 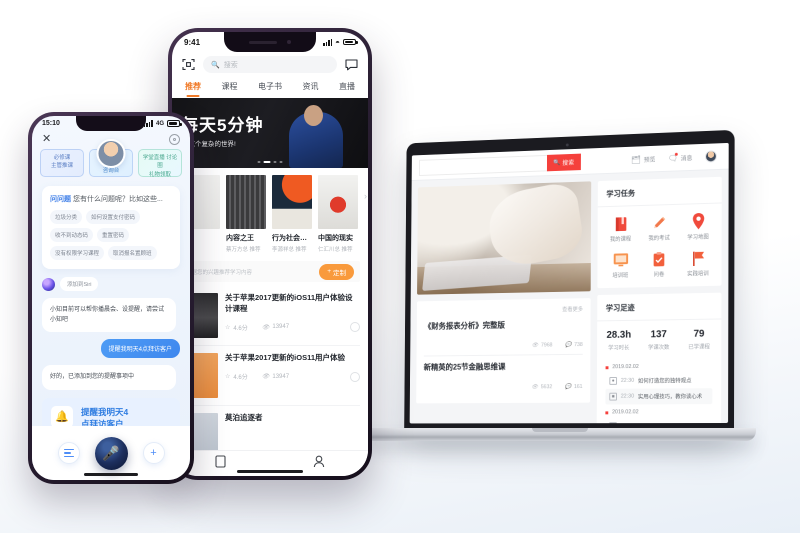 I want to click on list-item: 关于苹果2017更新的iOS11用户体验设计课程 ☆ 4.6分 👁 13947, so click(x=270, y=316).